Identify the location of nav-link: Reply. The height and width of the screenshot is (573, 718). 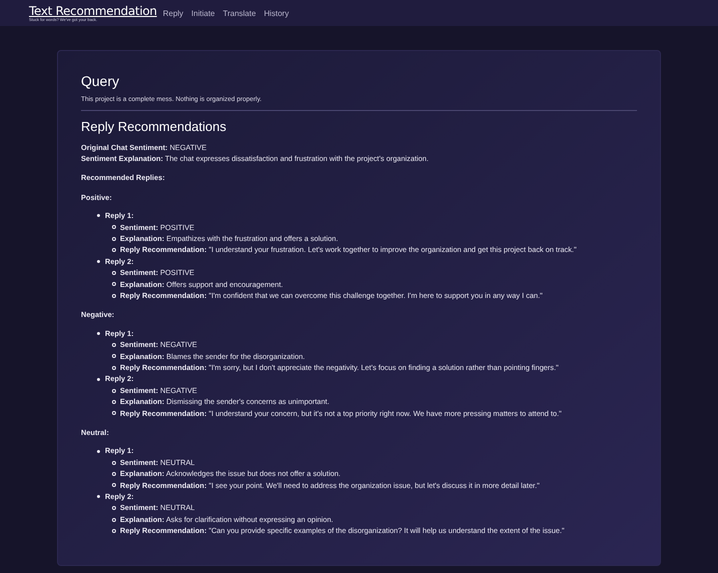
(173, 14).